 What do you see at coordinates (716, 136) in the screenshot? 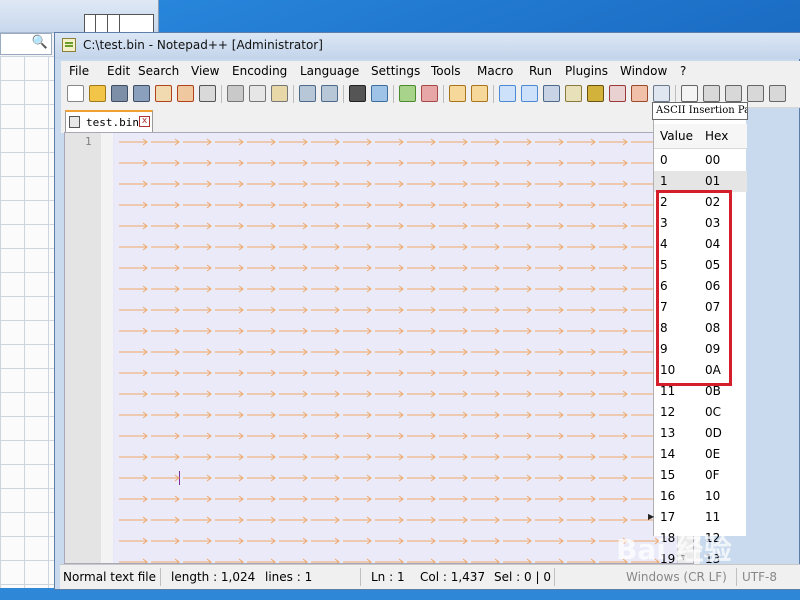
I see `column-hex-header: Hex` at bounding box center [716, 136].